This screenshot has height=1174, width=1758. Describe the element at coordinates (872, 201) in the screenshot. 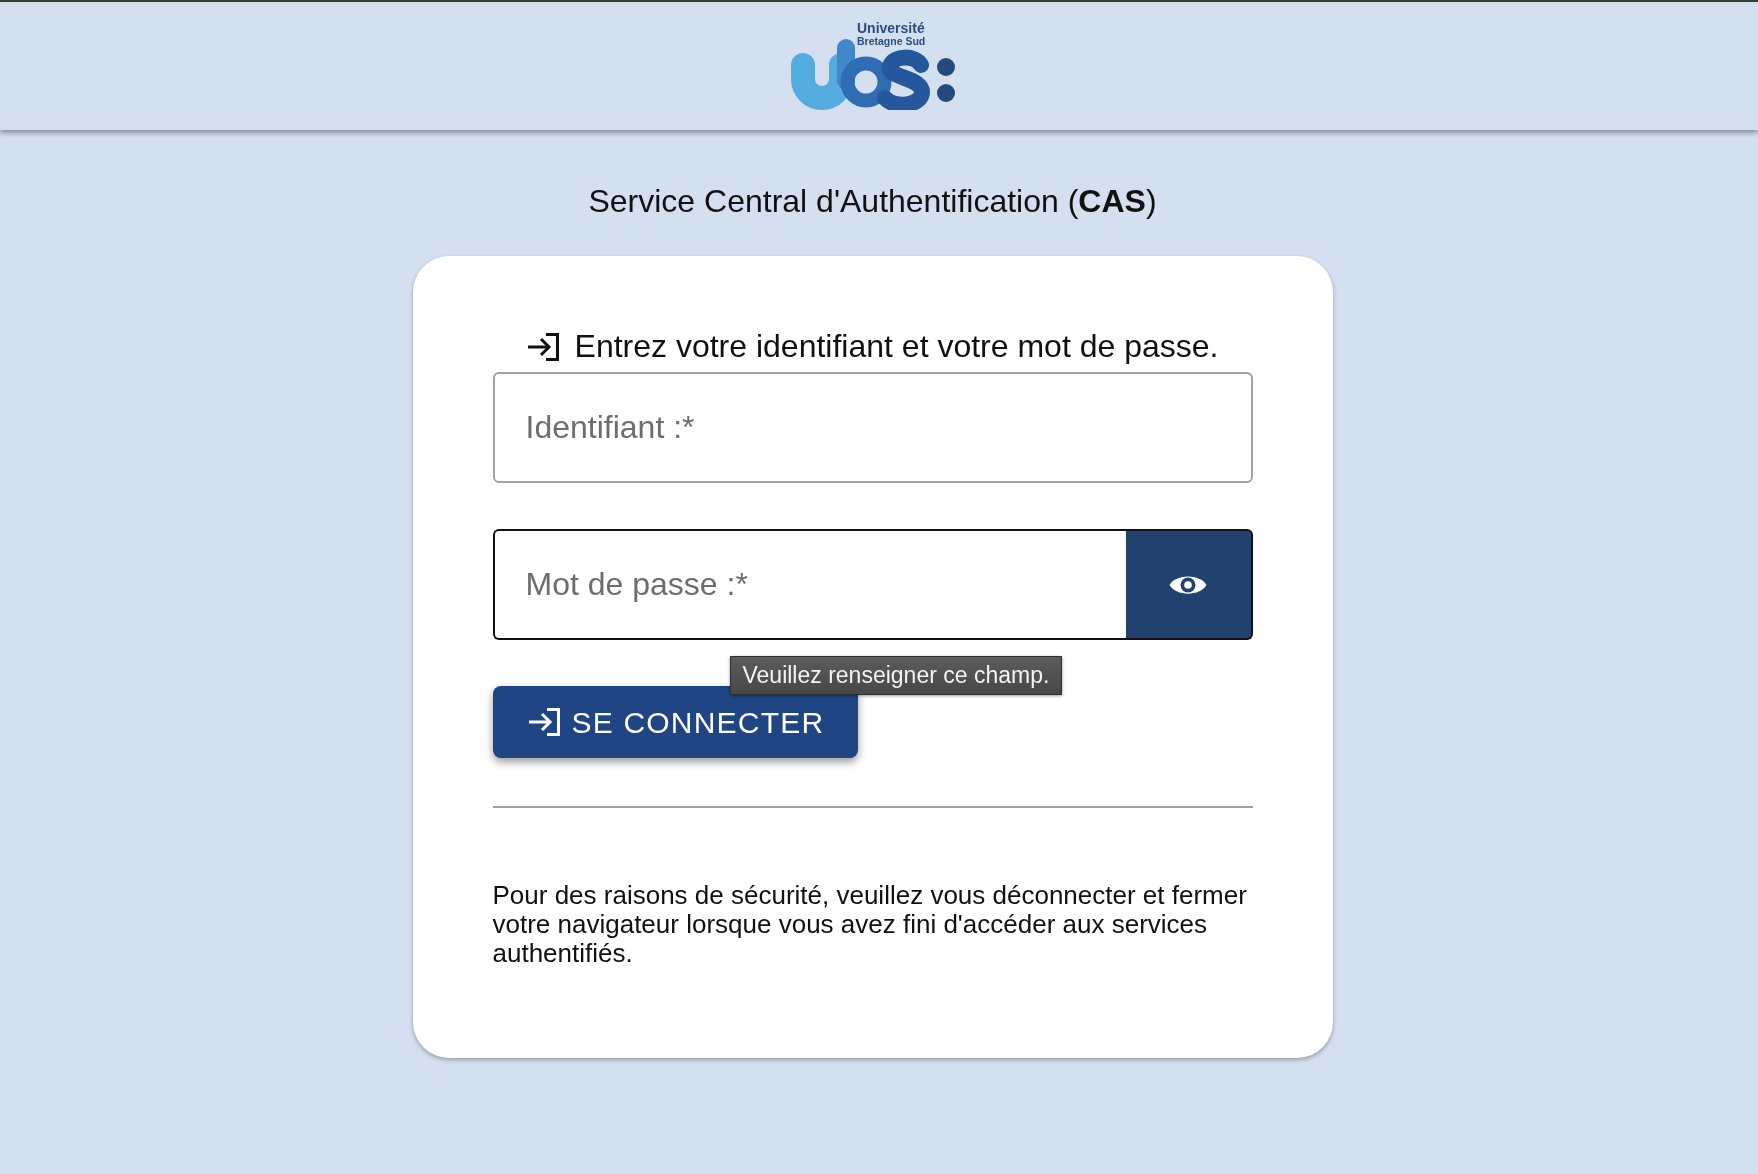

I see `page-title: Service Central d'Authentification (CAS)` at that location.